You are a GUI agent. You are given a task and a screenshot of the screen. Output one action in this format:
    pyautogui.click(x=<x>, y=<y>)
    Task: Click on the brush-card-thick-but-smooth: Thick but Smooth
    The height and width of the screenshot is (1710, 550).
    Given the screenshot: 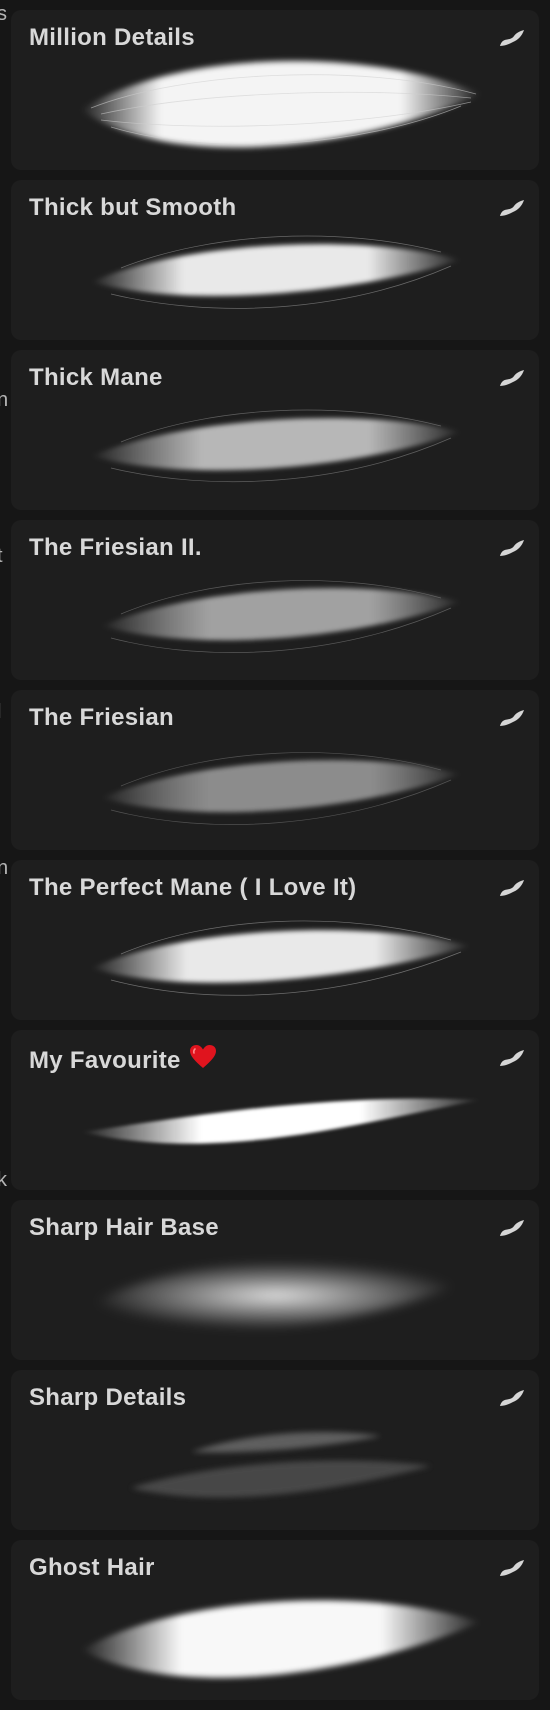 What is the action you would take?
    pyautogui.click(x=275, y=260)
    